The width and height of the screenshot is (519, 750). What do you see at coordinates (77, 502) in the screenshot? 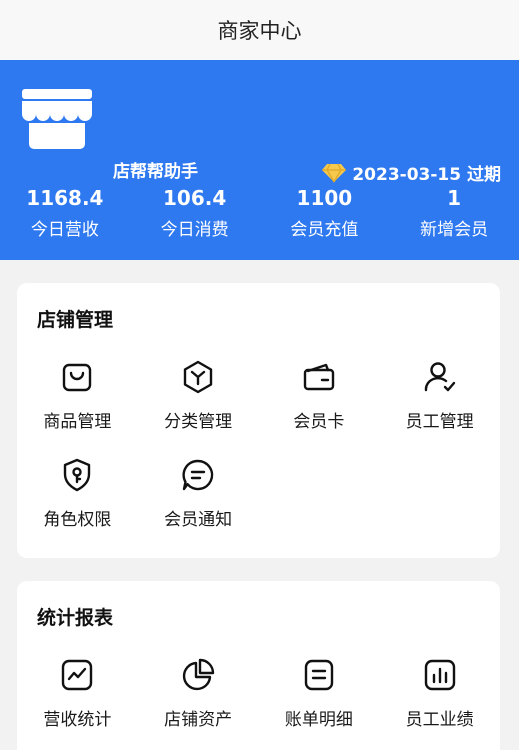
I see `menu-item-role-permissions: 角色权限` at bounding box center [77, 502].